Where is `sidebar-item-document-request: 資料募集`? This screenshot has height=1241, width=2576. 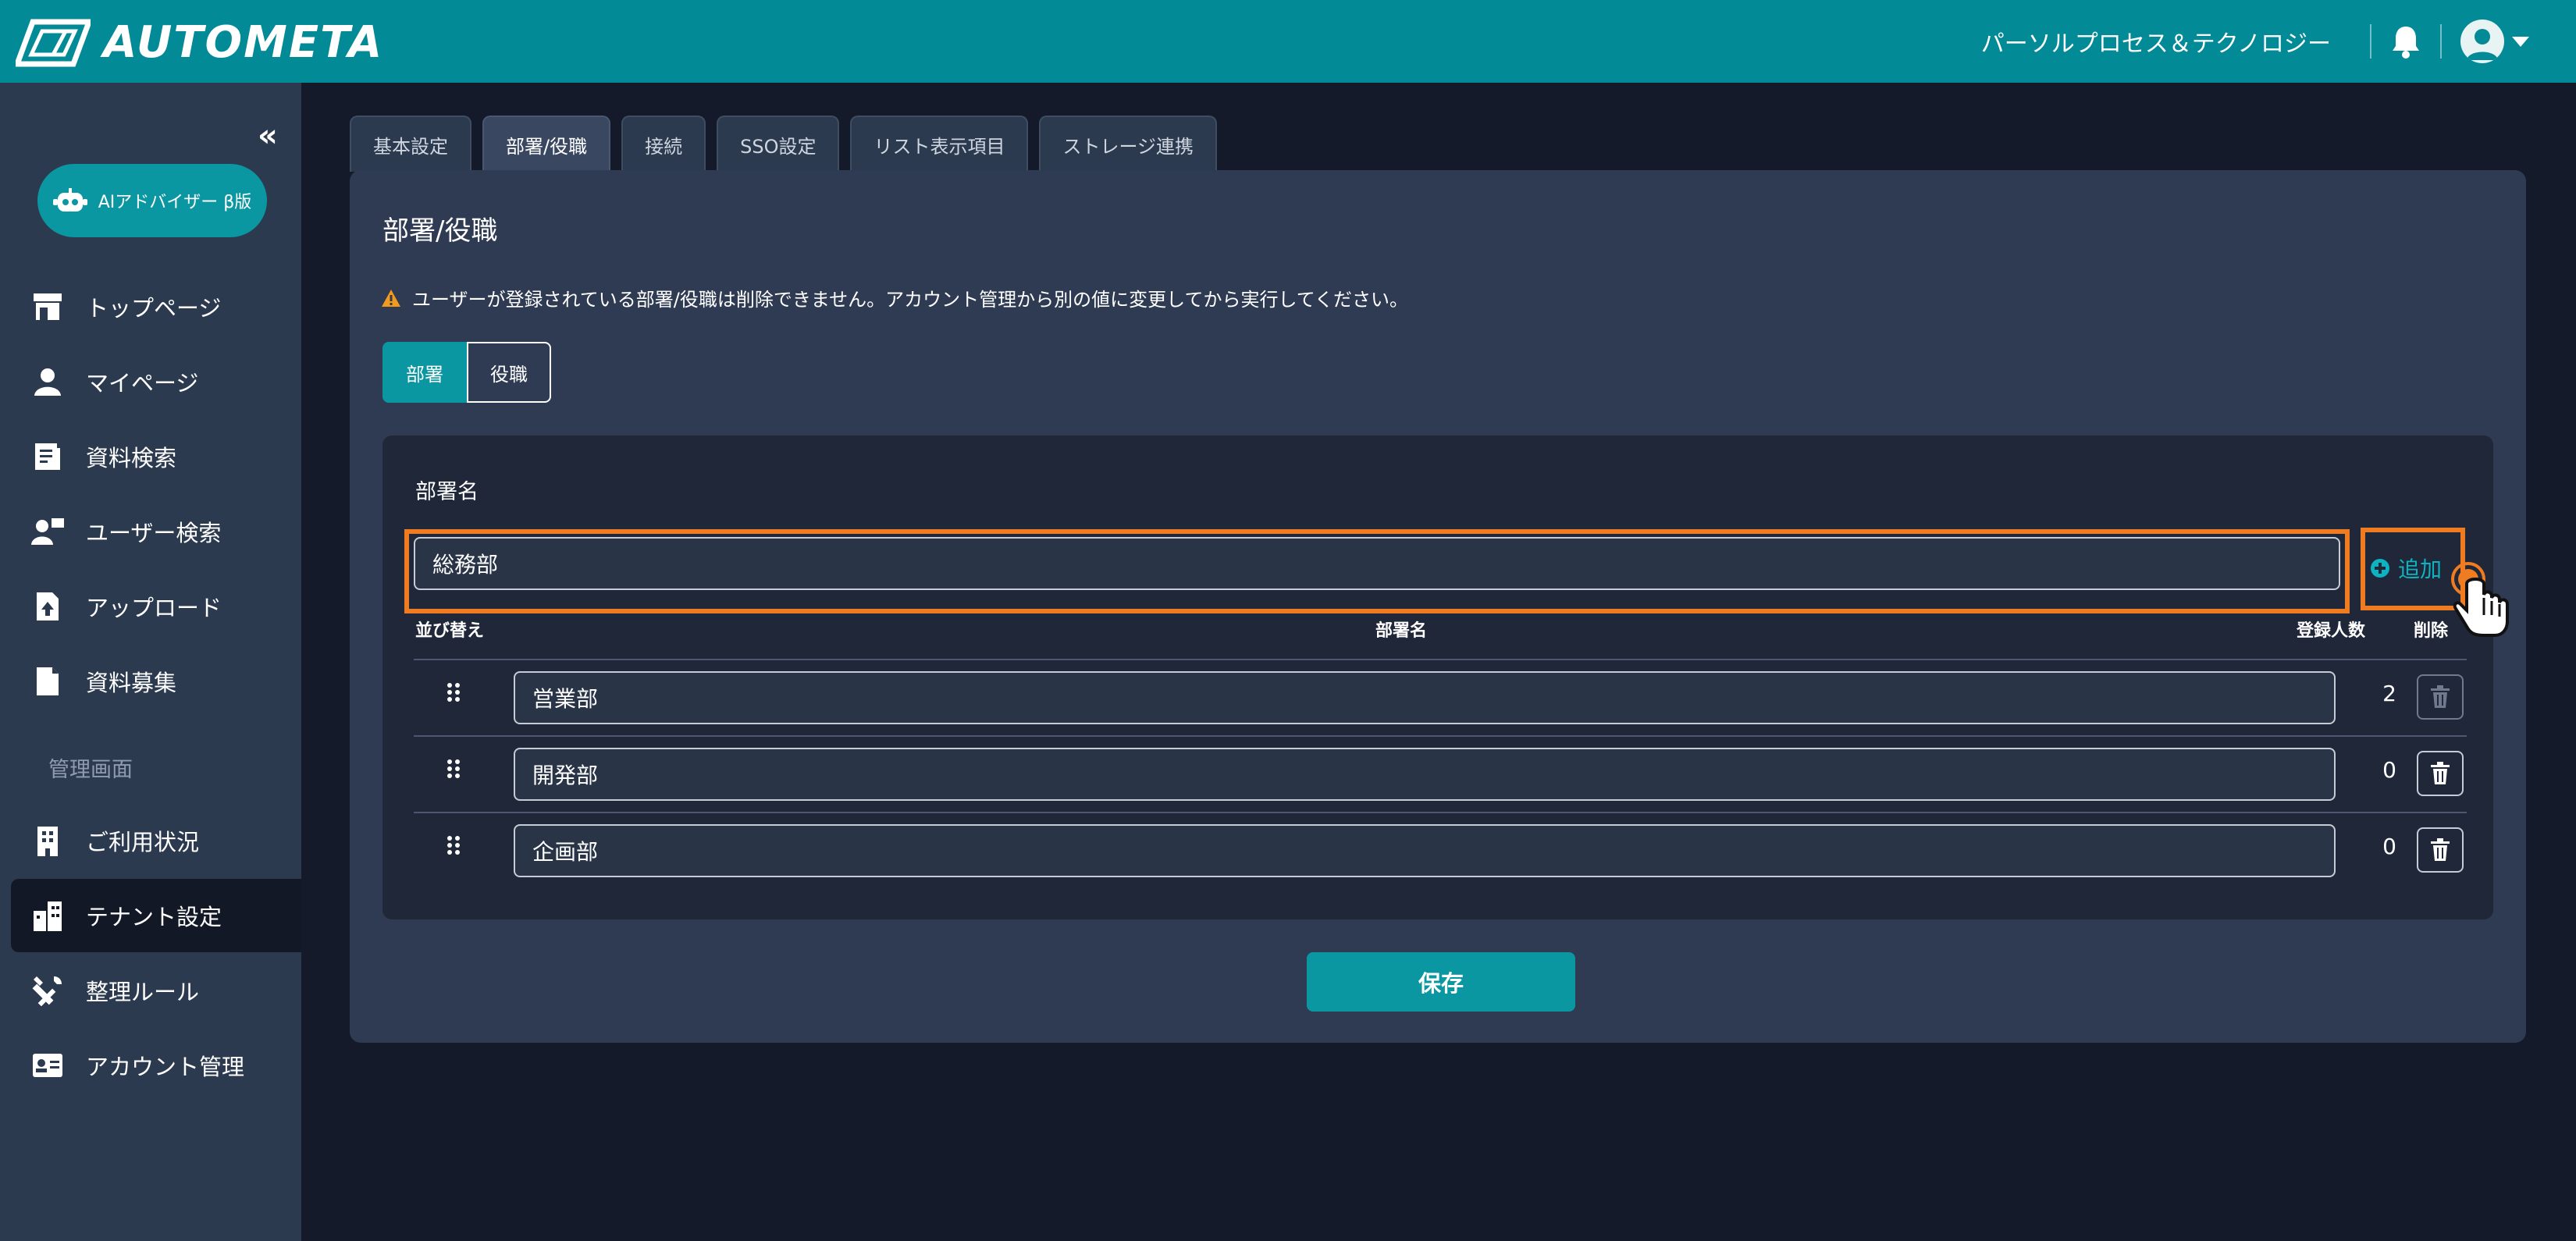
sidebar-item-document-request: 資料募集 is located at coordinates (156, 682).